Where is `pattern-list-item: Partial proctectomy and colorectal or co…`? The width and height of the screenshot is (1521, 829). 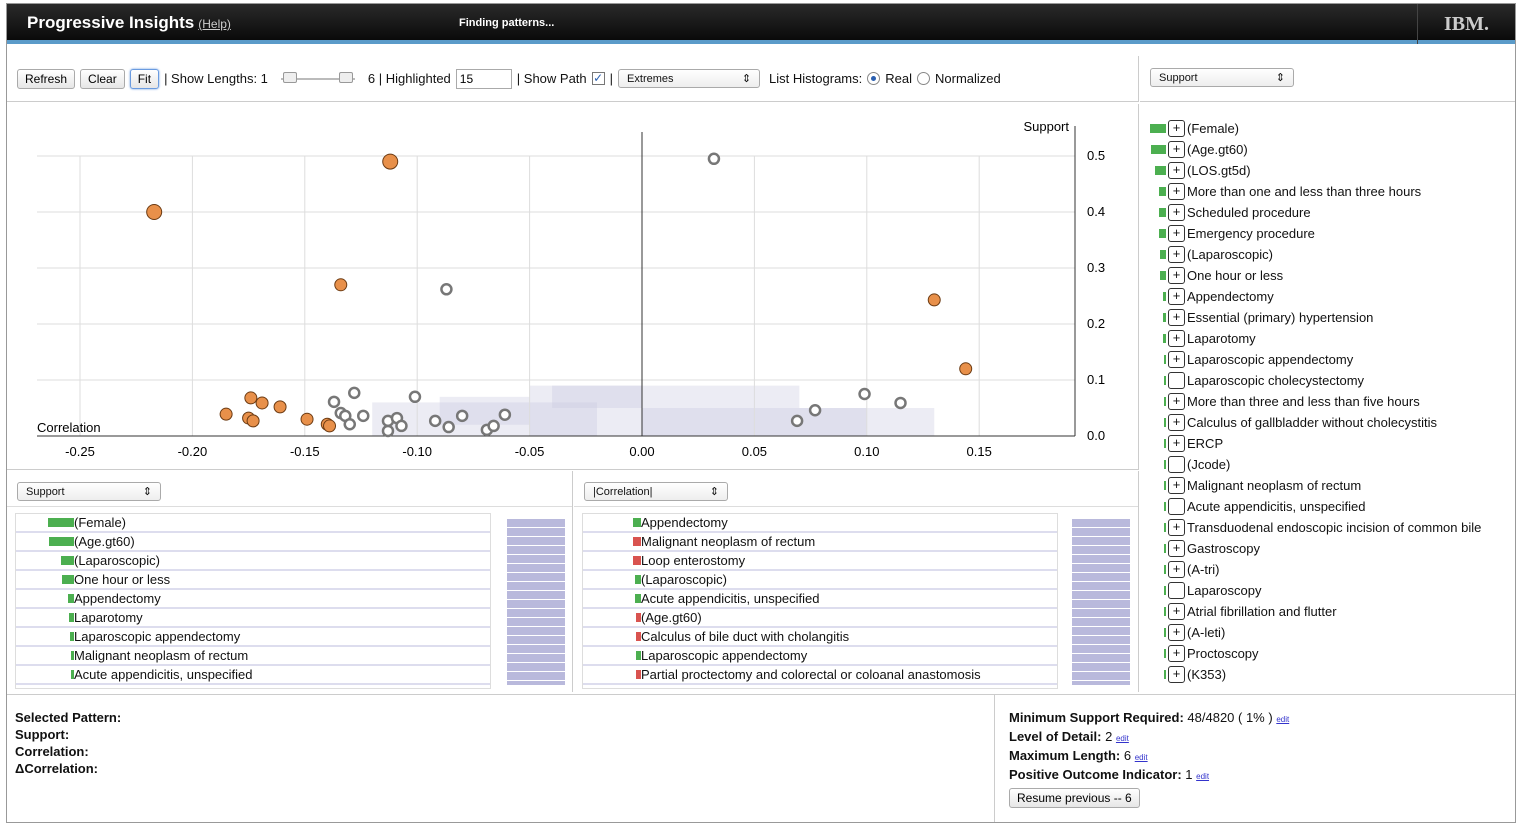
pattern-list-item: Partial proctectomy and colorectal or co… is located at coordinates (820, 675).